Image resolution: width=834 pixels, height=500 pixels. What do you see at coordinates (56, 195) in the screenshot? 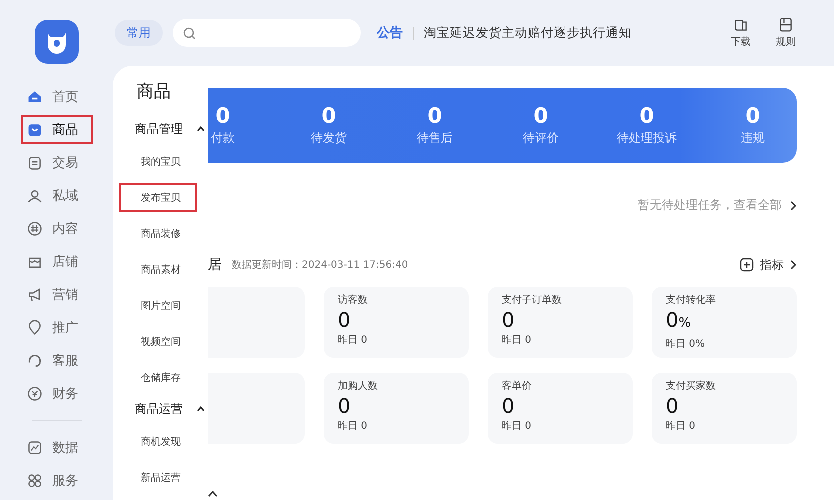
I see `nav-item: 私域` at bounding box center [56, 195].